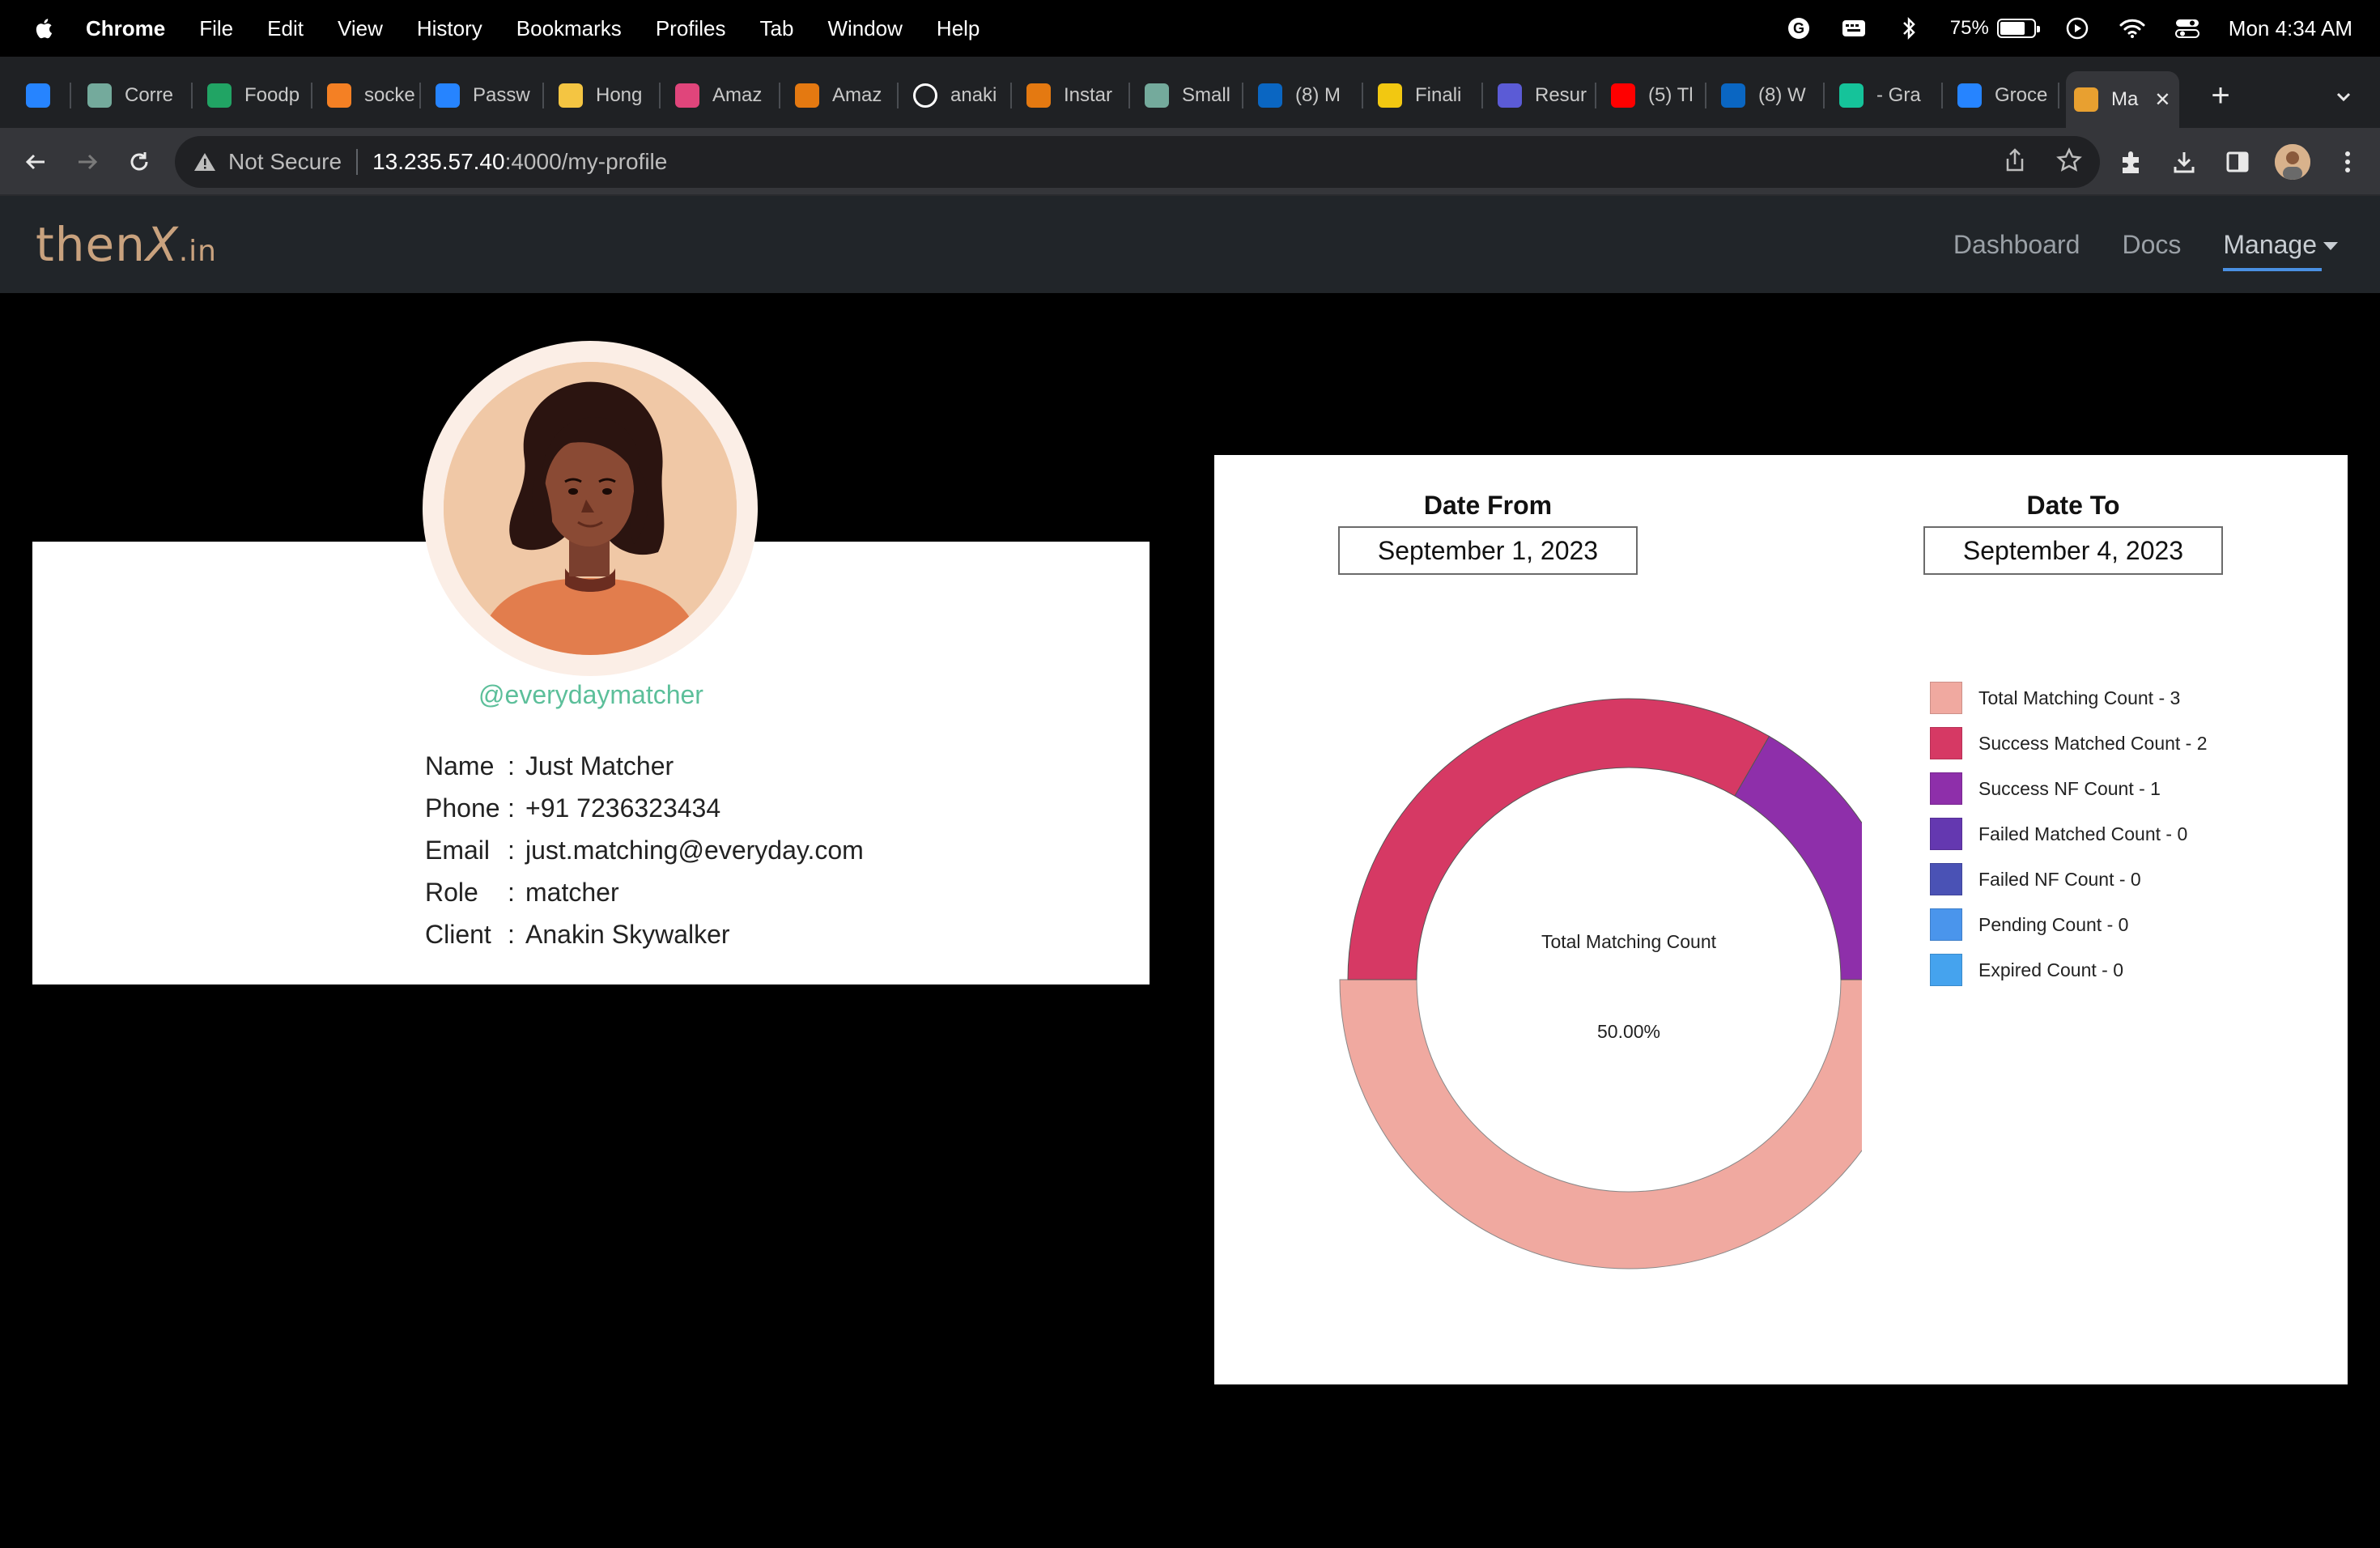 The image size is (2380, 1548). I want to click on youtube-icon, so click(1623, 96).